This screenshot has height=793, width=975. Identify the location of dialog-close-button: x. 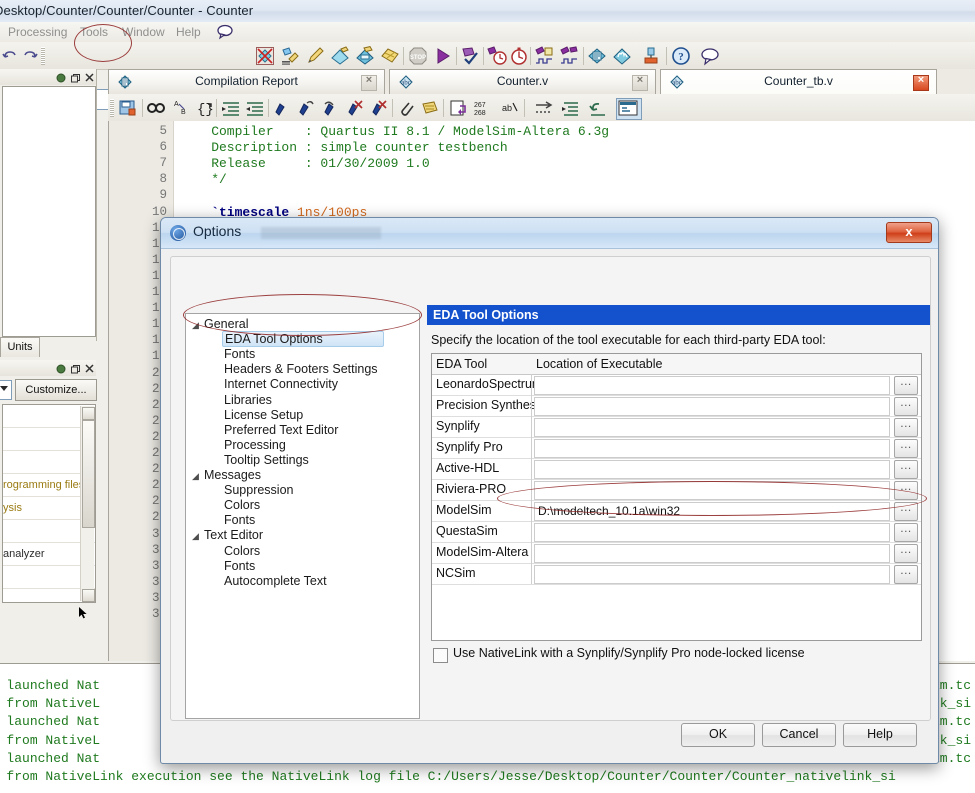
(909, 232).